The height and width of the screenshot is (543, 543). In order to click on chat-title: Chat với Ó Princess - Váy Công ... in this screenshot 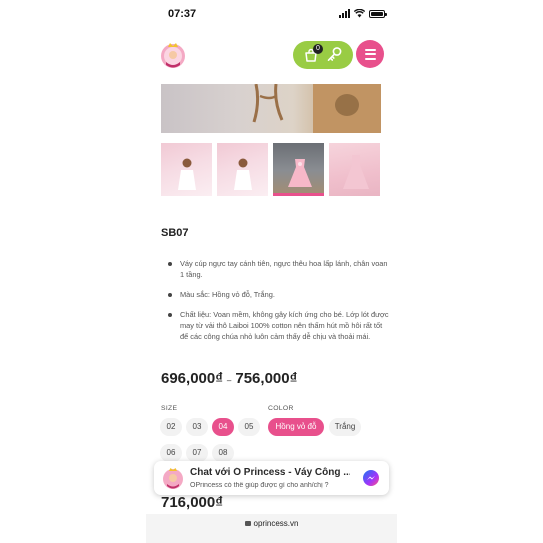, I will do `click(270, 472)`.